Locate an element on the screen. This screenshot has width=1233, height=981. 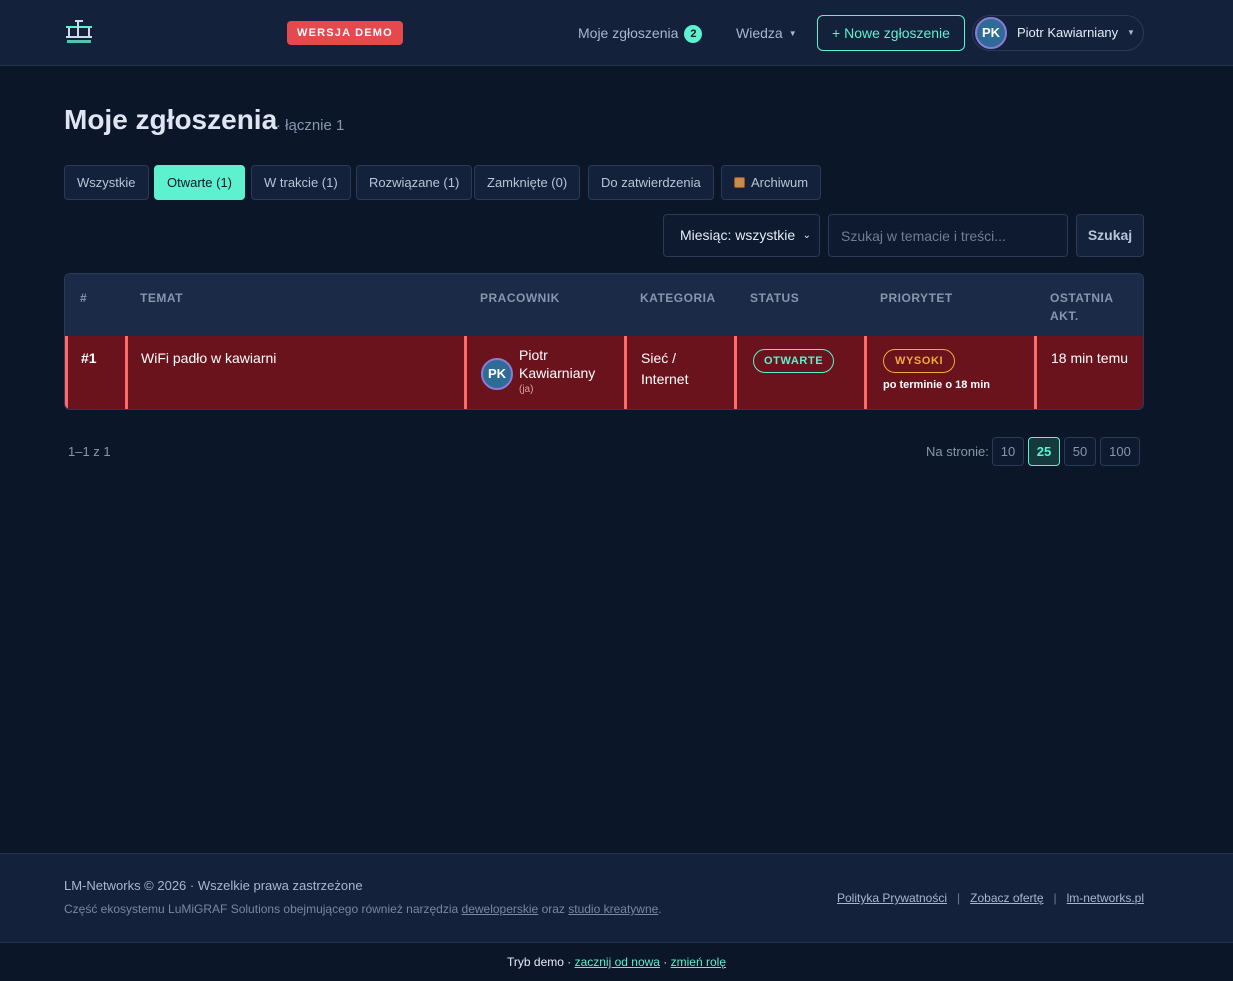
tab-archive-label: Archiwum is located at coordinates (780, 182).